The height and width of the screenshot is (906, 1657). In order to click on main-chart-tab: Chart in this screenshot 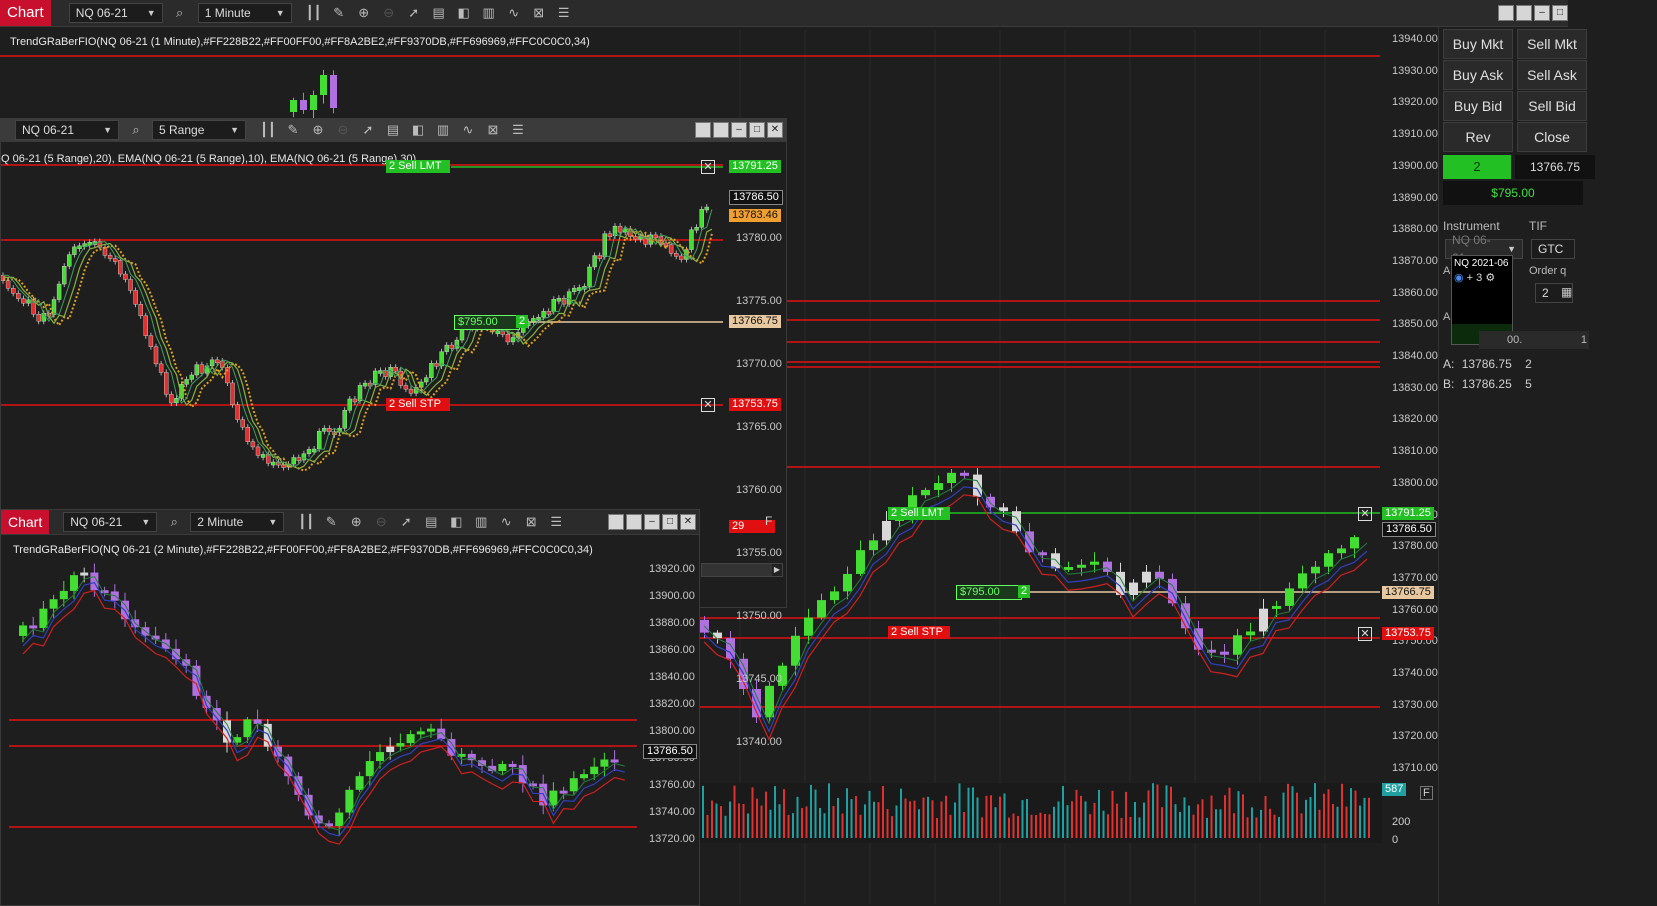, I will do `click(25, 13)`.